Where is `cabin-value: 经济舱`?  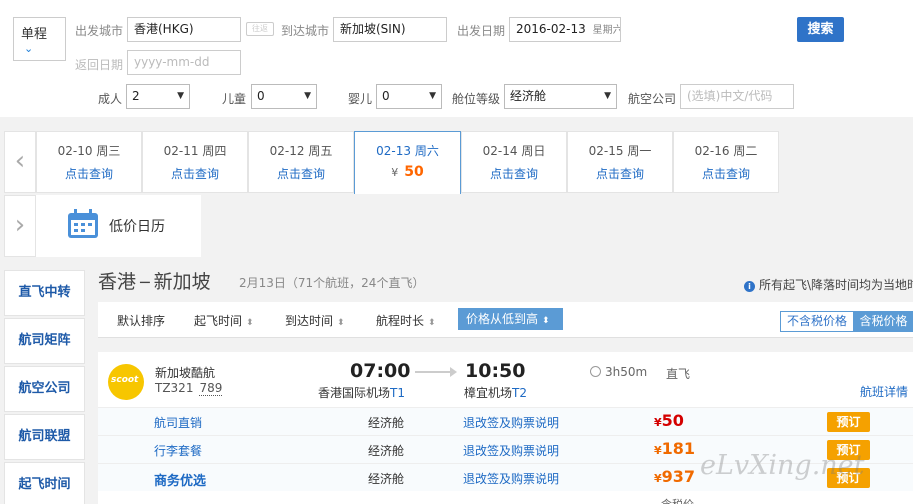 cabin-value: 经济舱 is located at coordinates (528, 96).